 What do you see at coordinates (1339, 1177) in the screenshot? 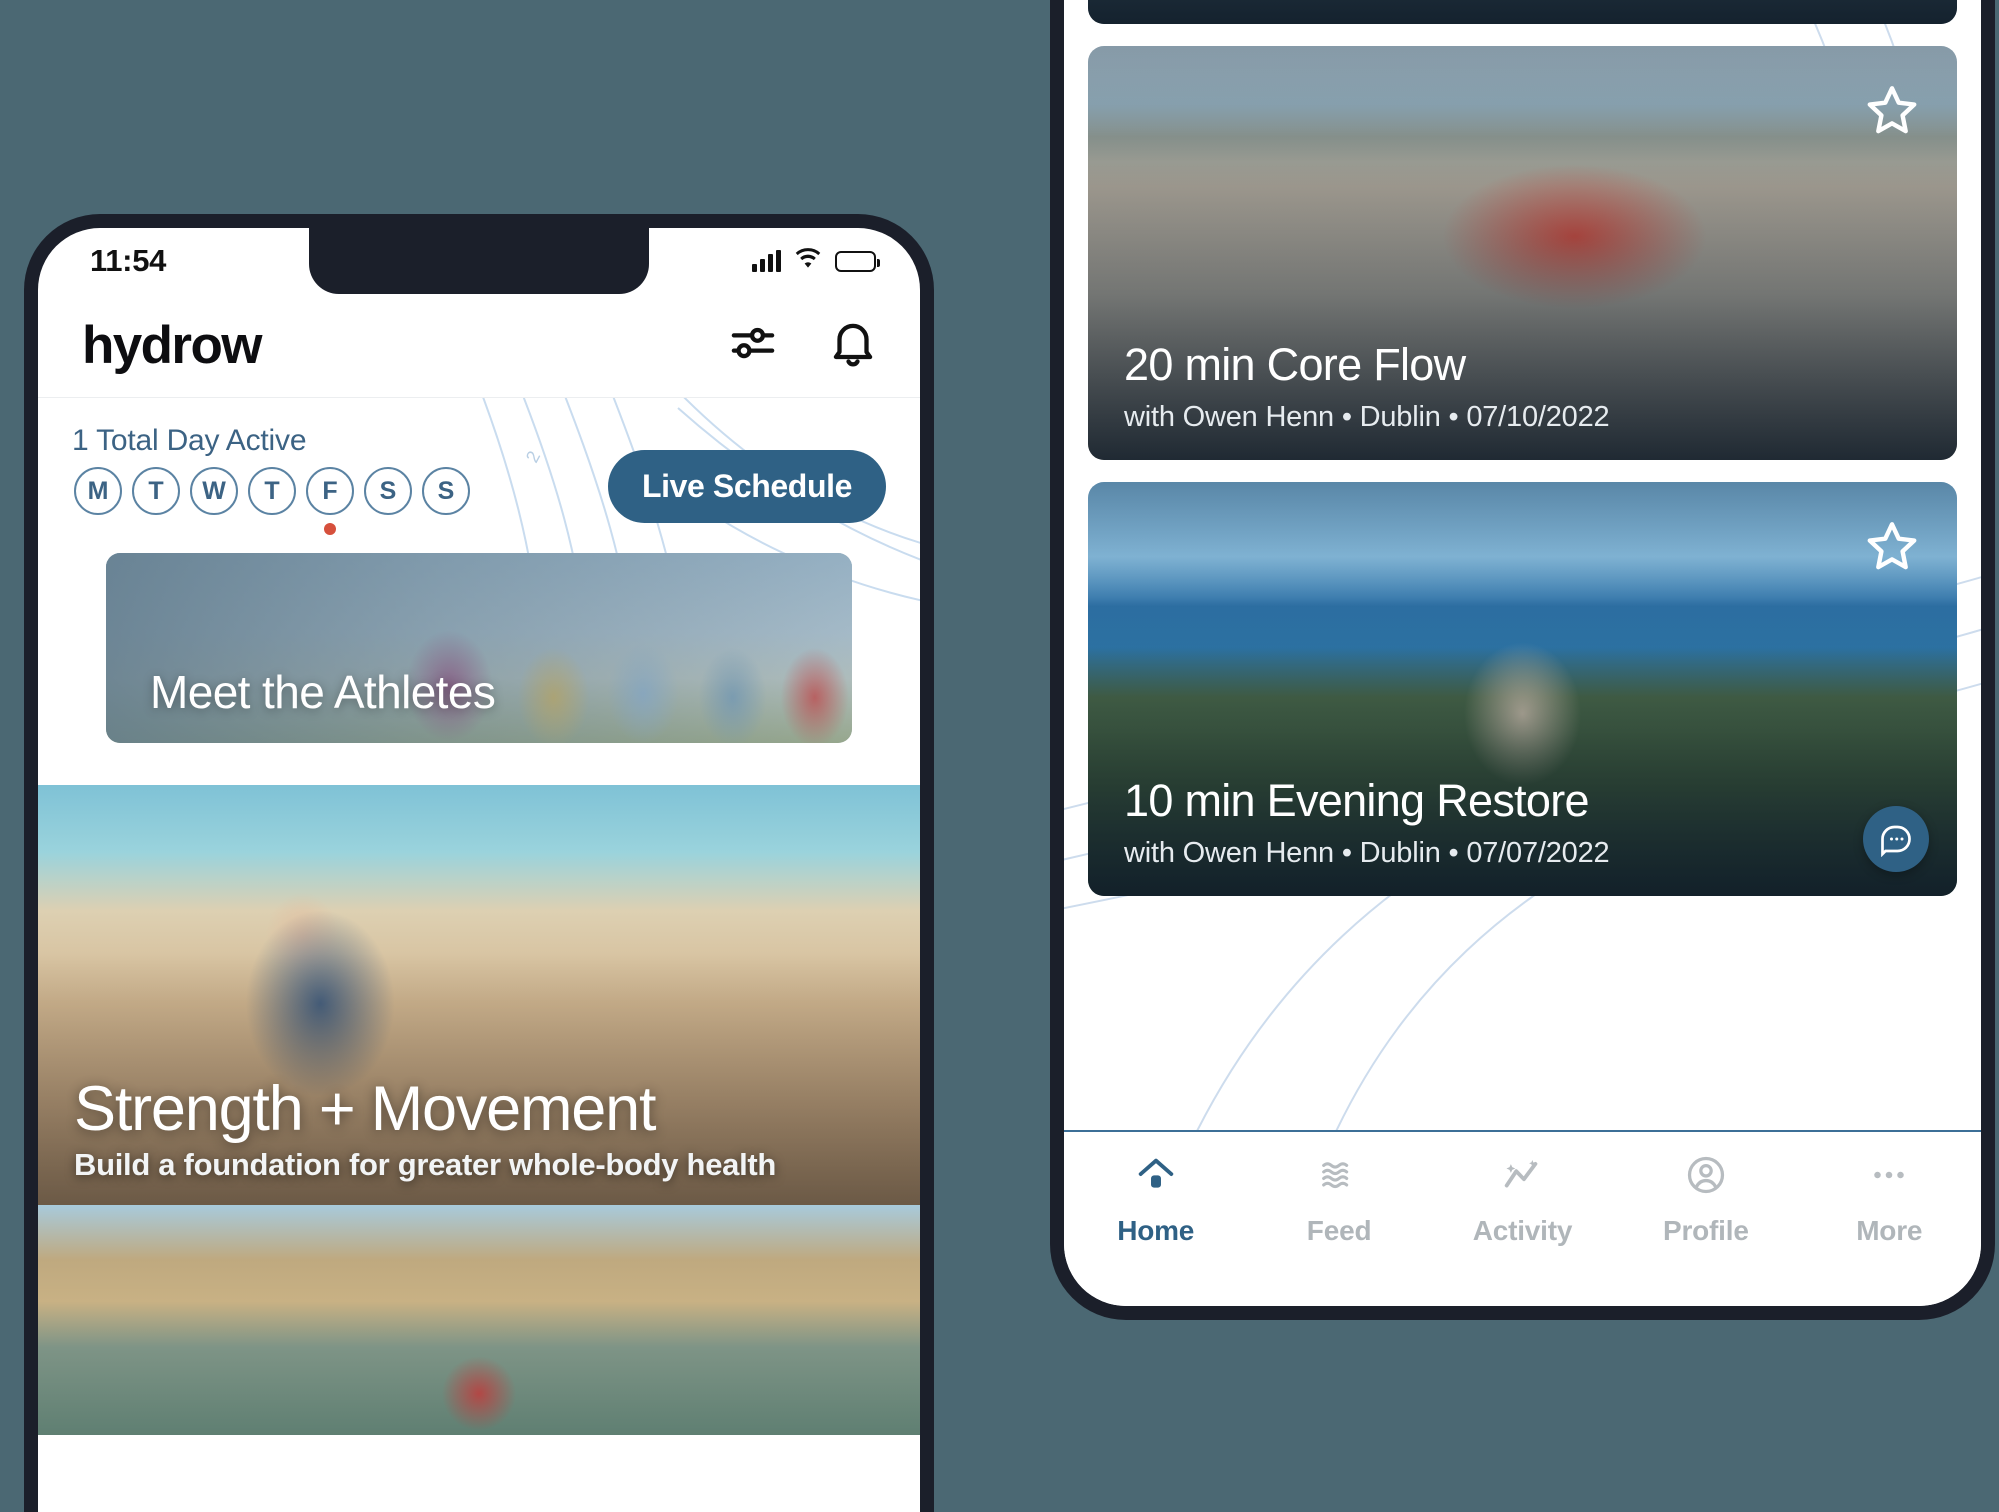
I see `waves-icon` at bounding box center [1339, 1177].